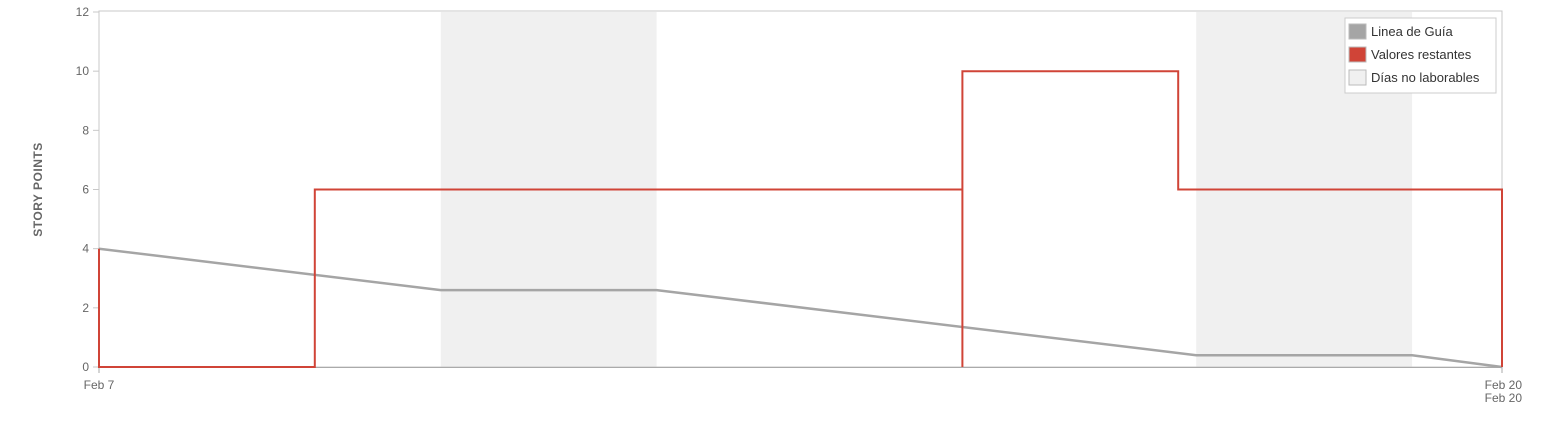  I want to click on y-tick-label: 10, so click(83, 71).